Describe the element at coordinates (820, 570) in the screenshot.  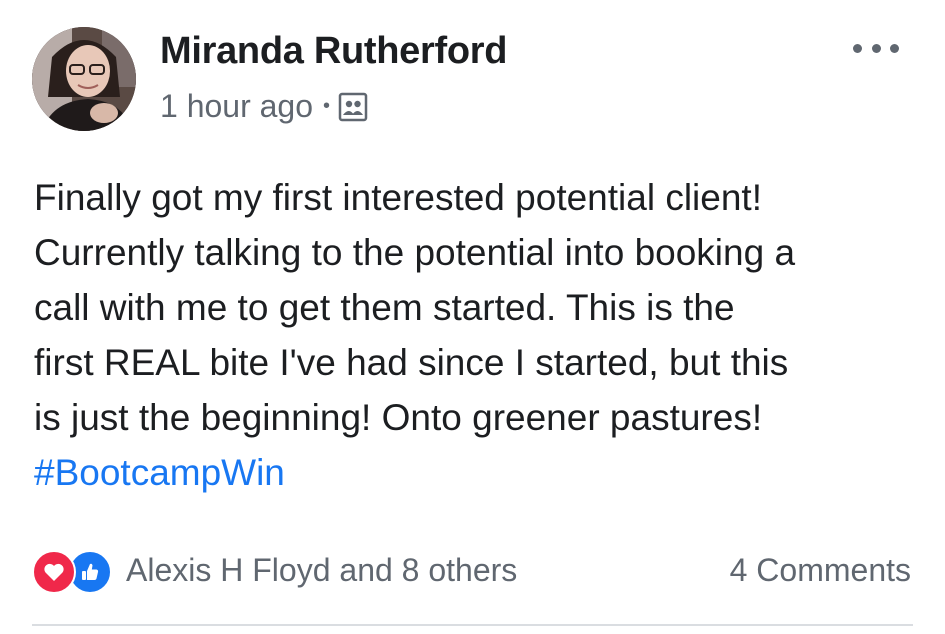
I see `comments-count-link: 4 Comments` at that location.